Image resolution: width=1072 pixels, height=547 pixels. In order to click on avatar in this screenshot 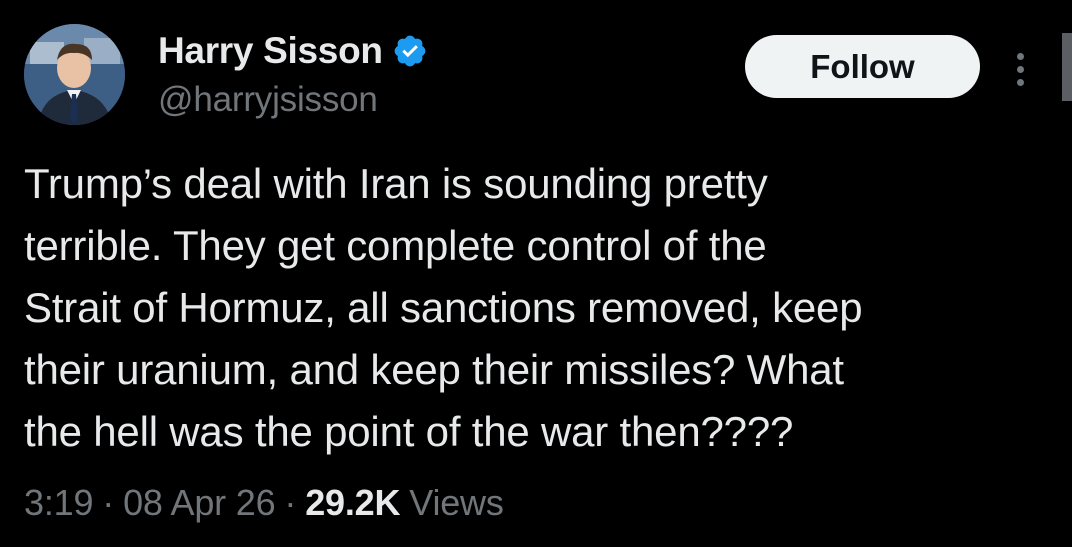, I will do `click(74, 74)`.